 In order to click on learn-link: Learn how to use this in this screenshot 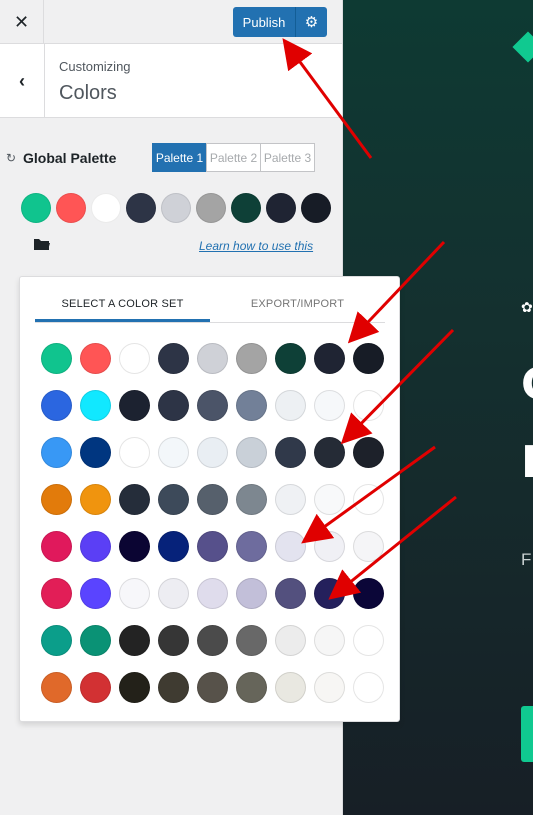, I will do `click(256, 246)`.